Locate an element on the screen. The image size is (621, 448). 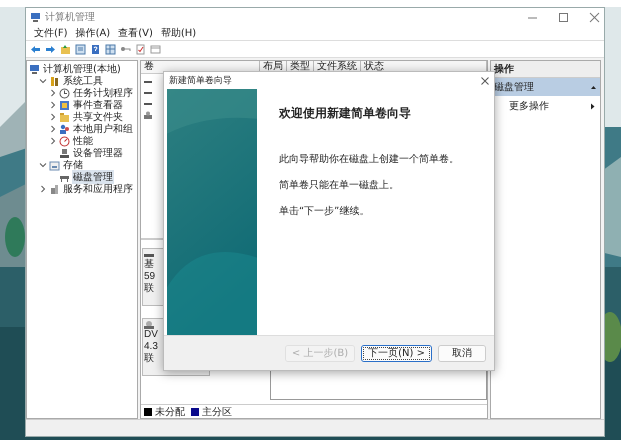
wizard-text: 简单卷只能在单一磁盘上。 is located at coordinates (339, 185).